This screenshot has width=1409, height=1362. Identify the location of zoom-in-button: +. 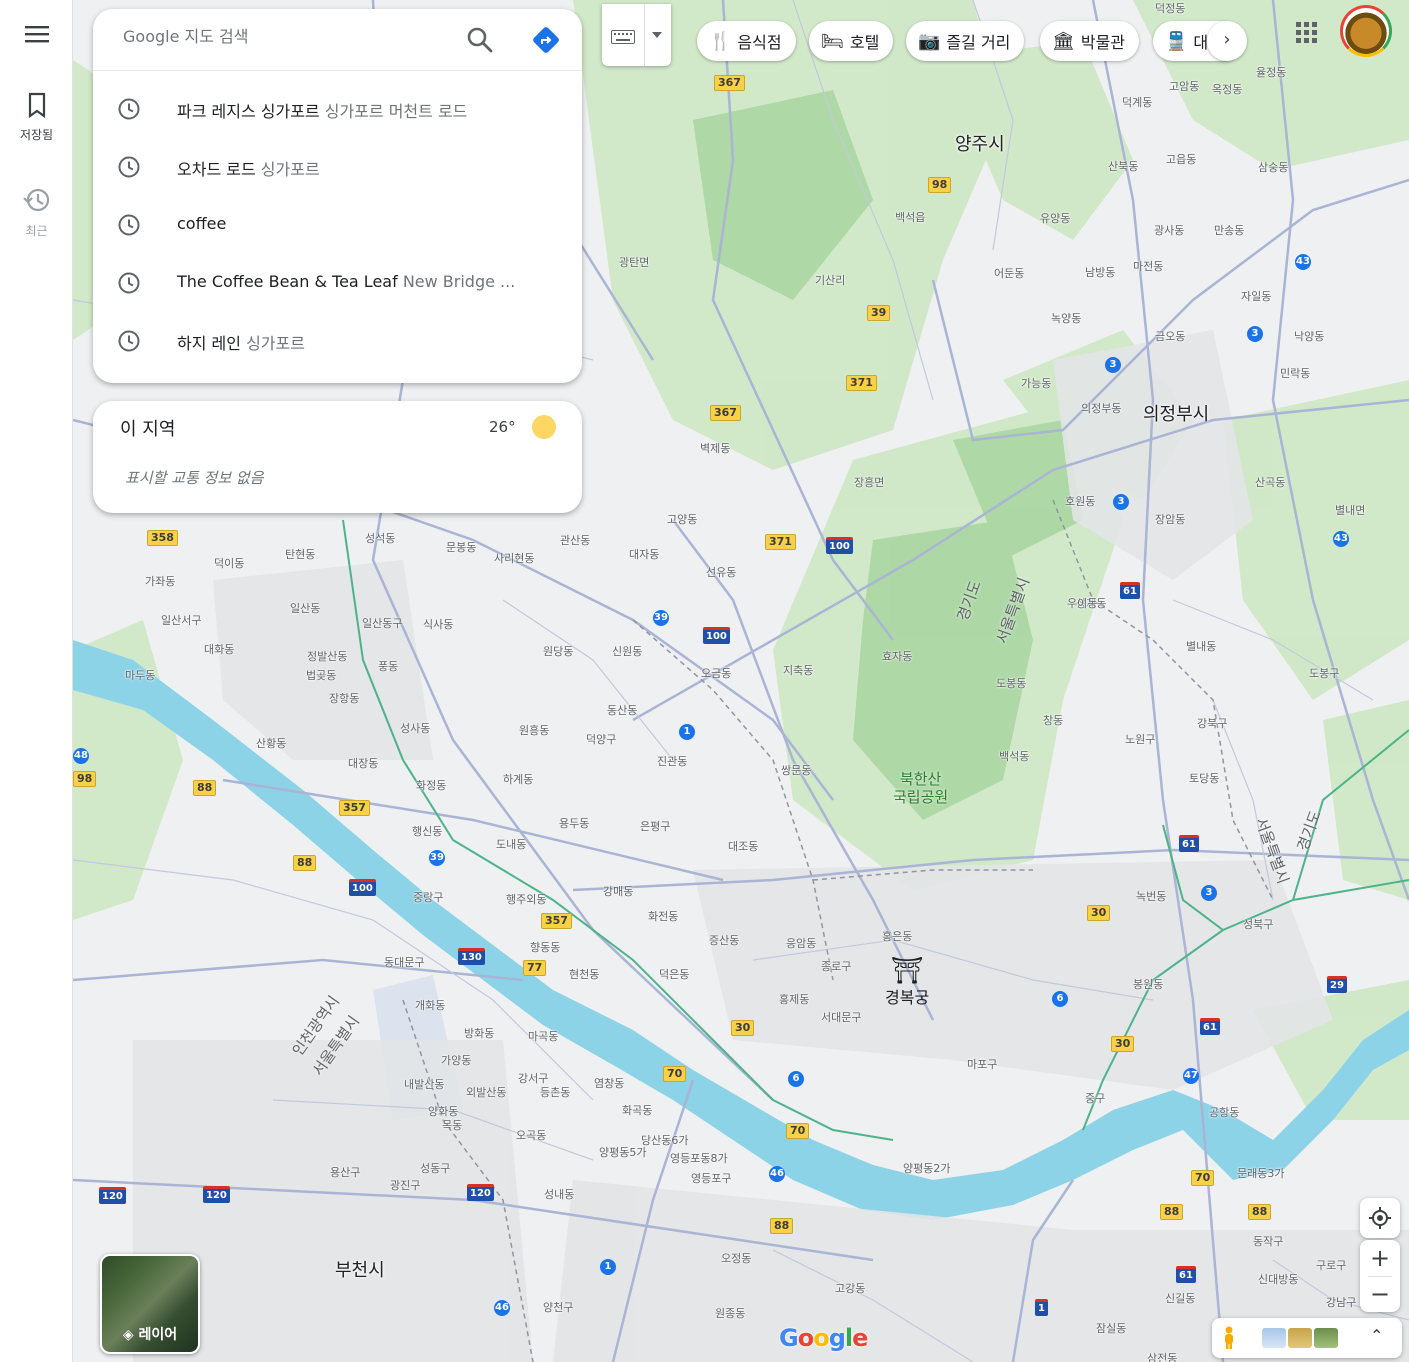
(1380, 1258).